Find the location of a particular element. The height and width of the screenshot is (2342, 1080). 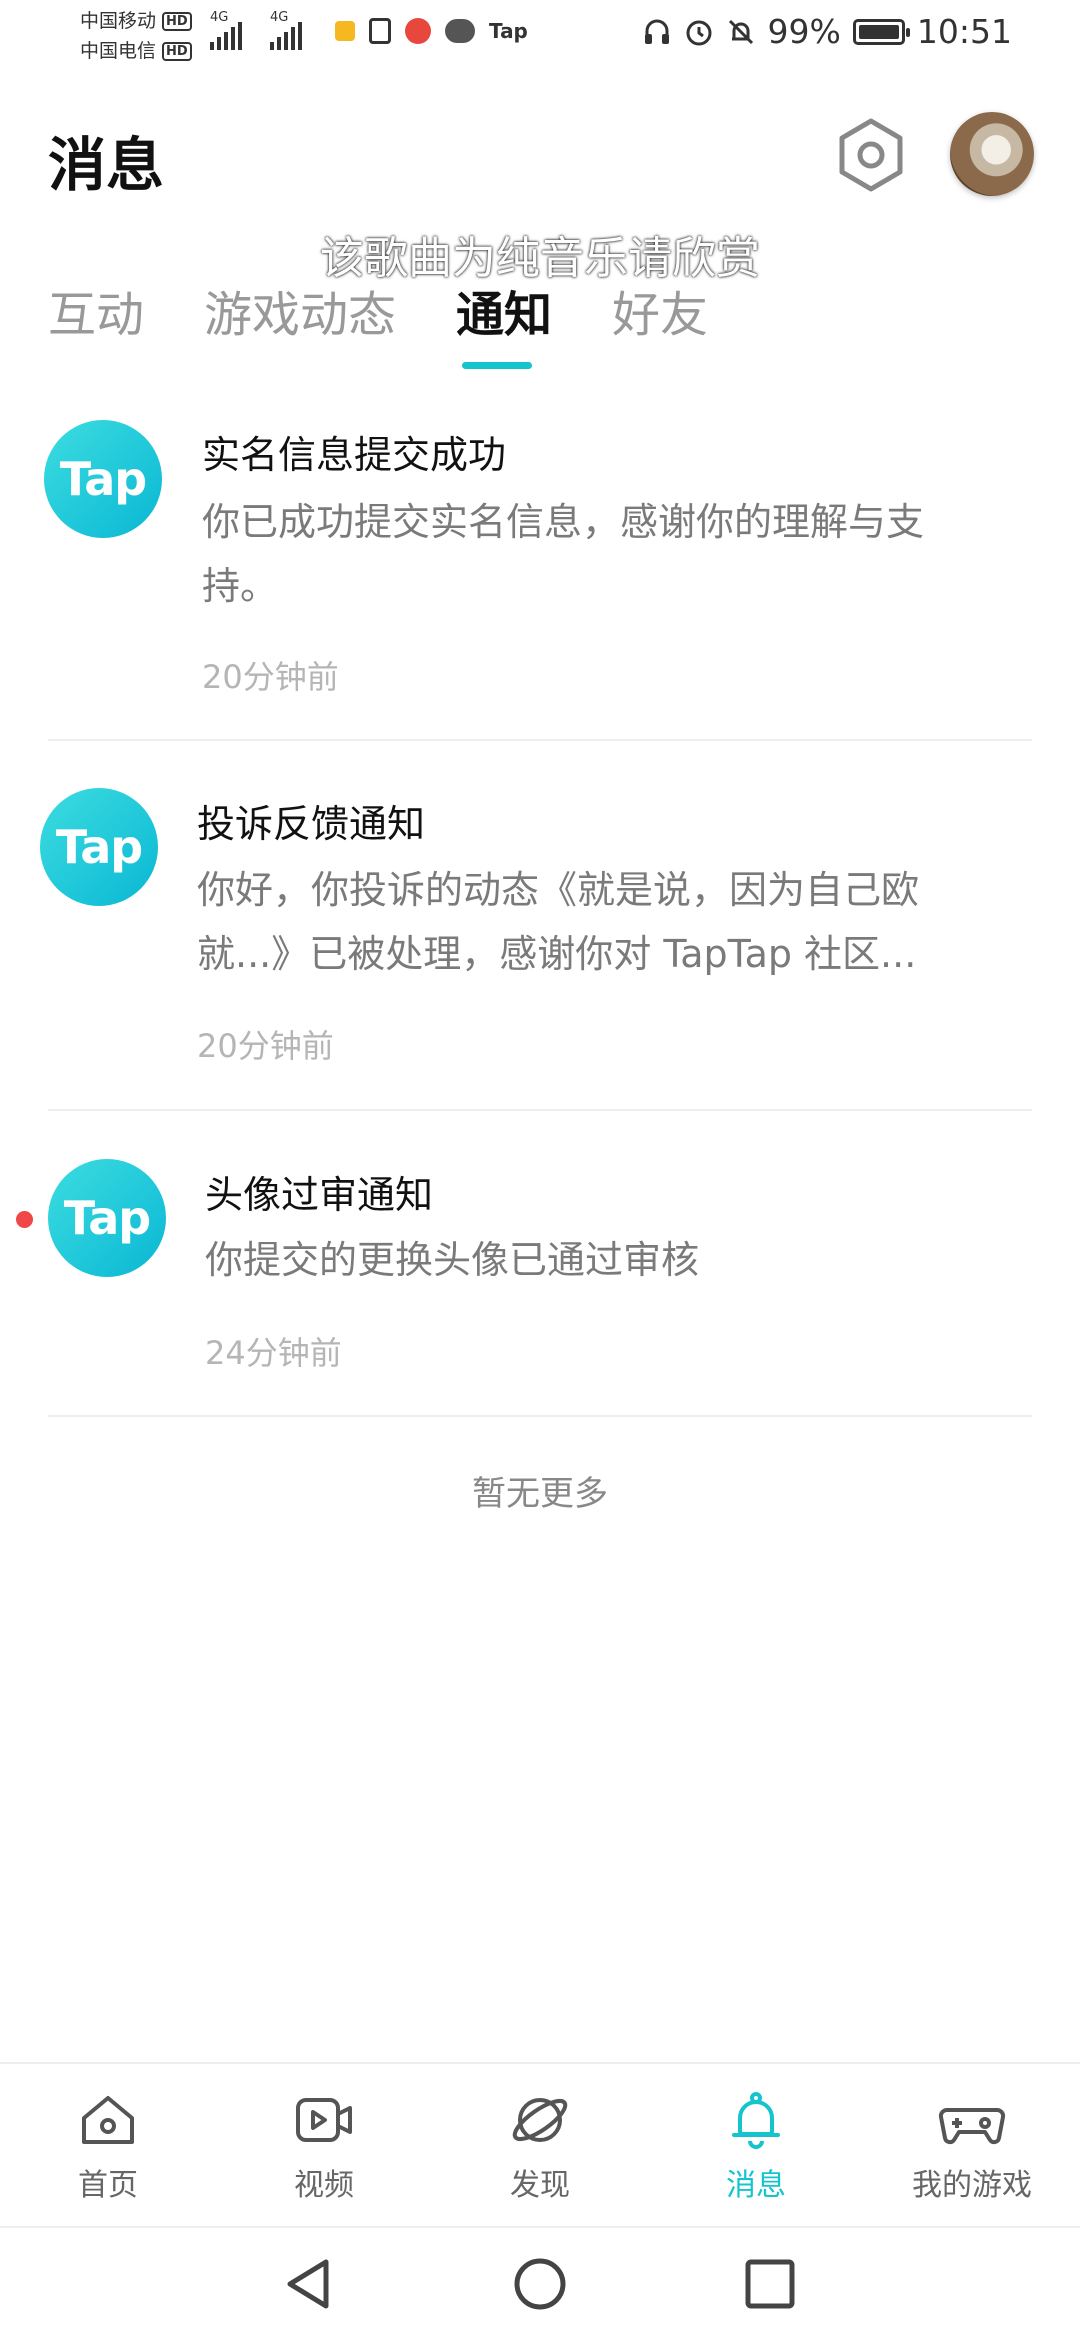

avatar is located at coordinates (992, 154).